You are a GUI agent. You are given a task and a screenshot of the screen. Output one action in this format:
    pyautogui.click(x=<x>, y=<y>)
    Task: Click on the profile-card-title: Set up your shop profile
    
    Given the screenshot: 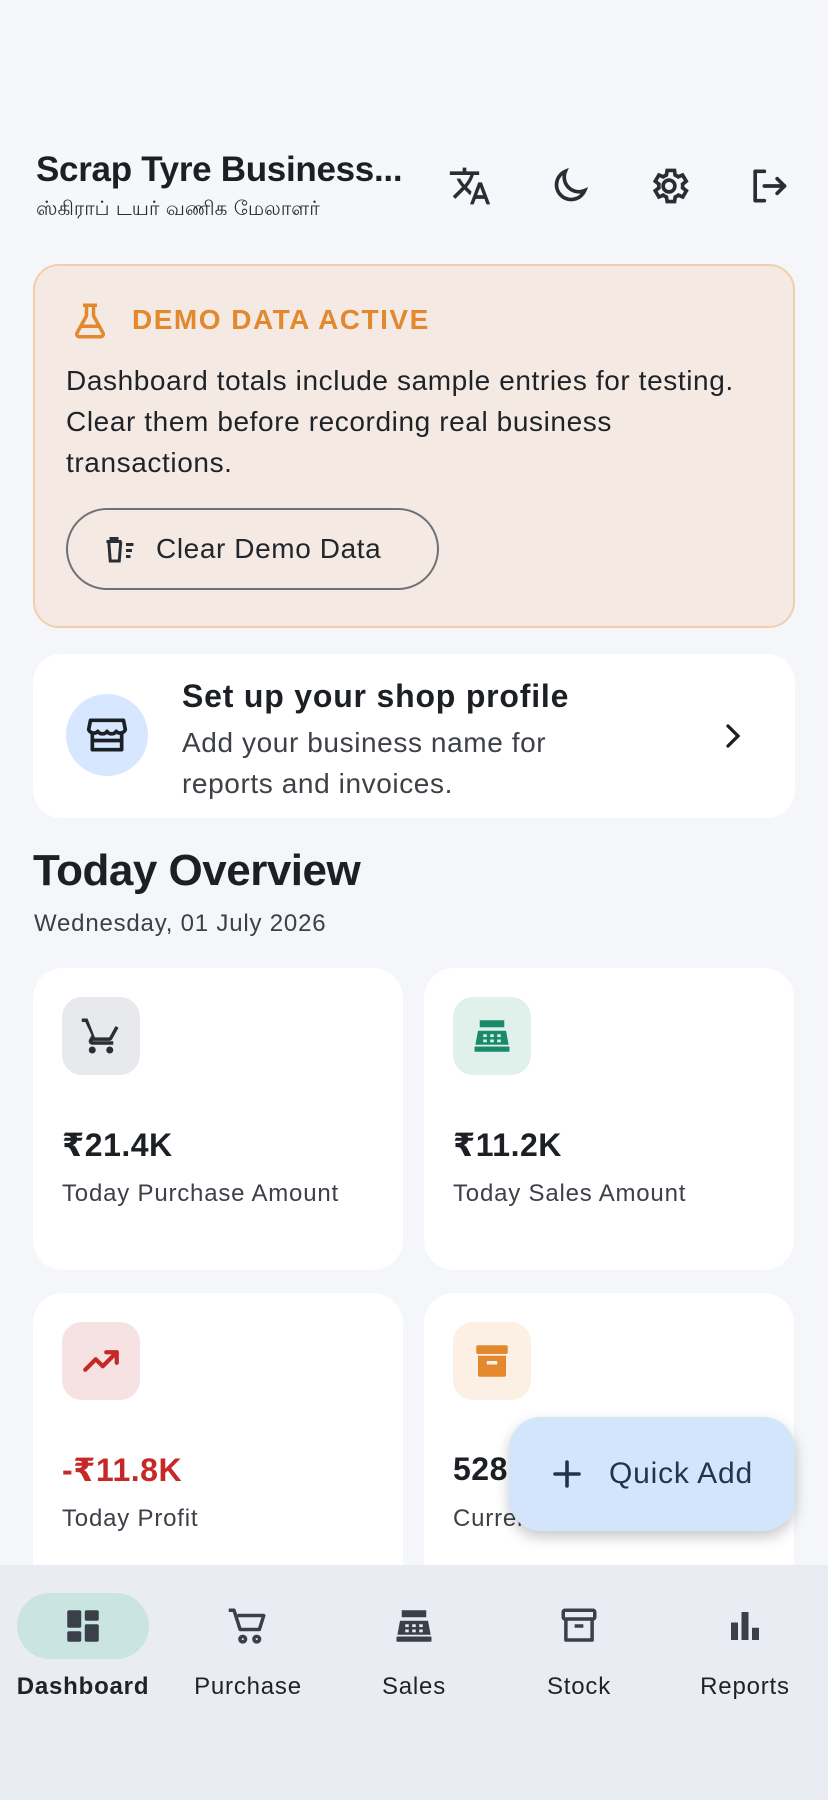 What is the action you would take?
    pyautogui.click(x=376, y=696)
    